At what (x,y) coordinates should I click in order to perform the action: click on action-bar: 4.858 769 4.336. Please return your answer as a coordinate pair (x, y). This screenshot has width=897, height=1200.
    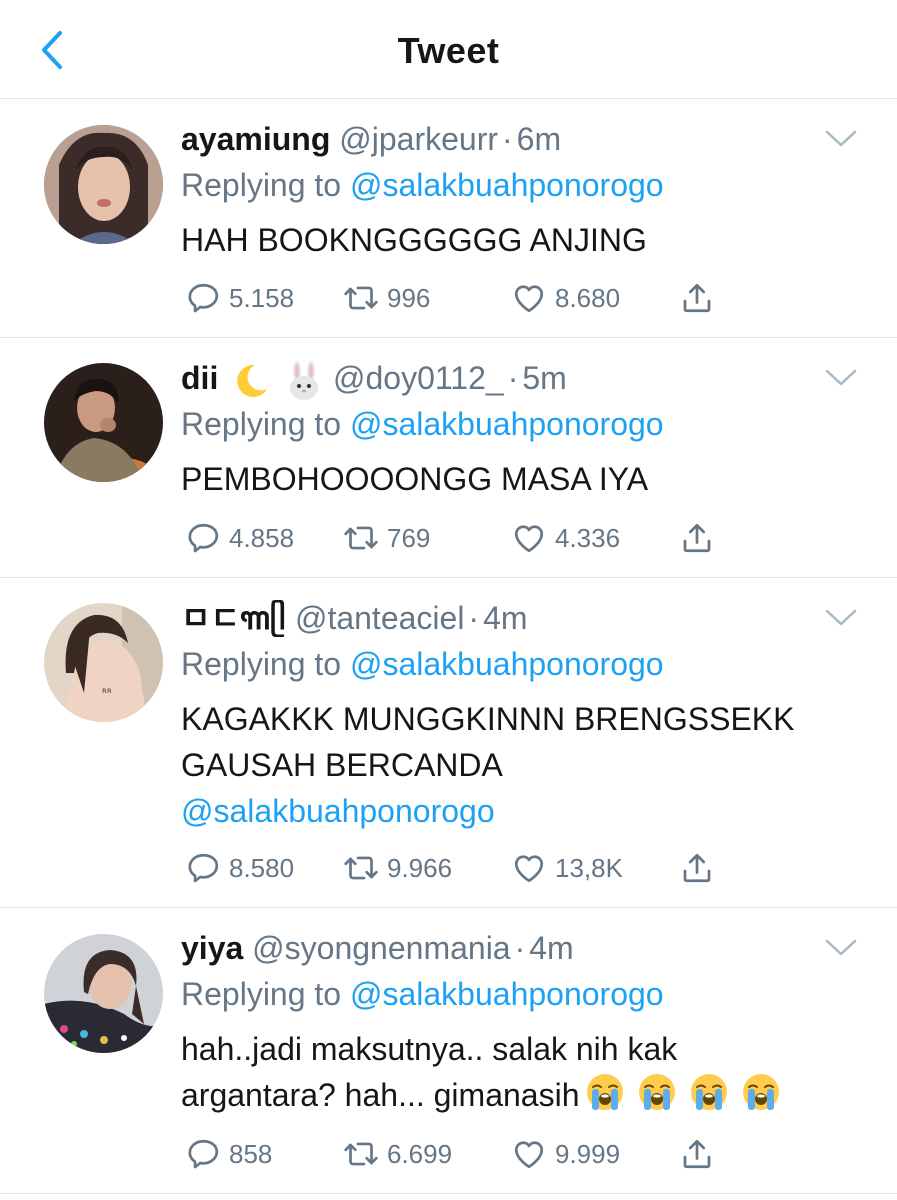
    Looking at the image, I should click on (461, 538).